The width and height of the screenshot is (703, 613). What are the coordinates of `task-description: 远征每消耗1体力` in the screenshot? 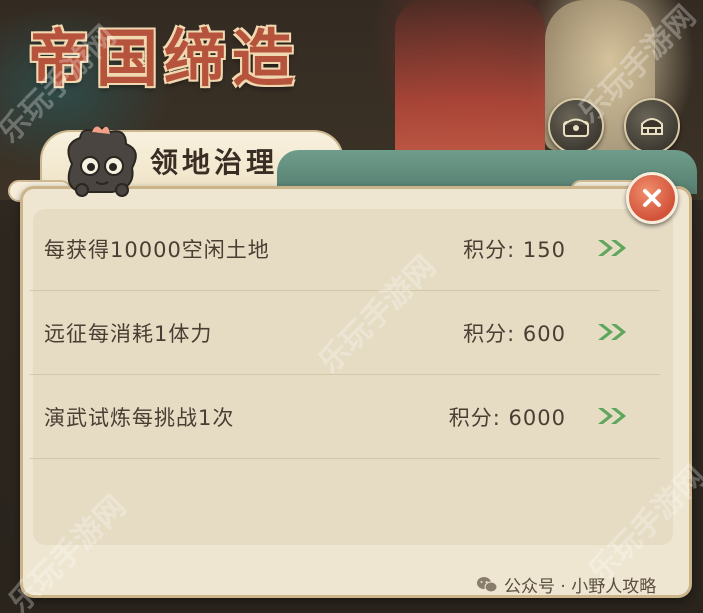 It's located at (128, 334).